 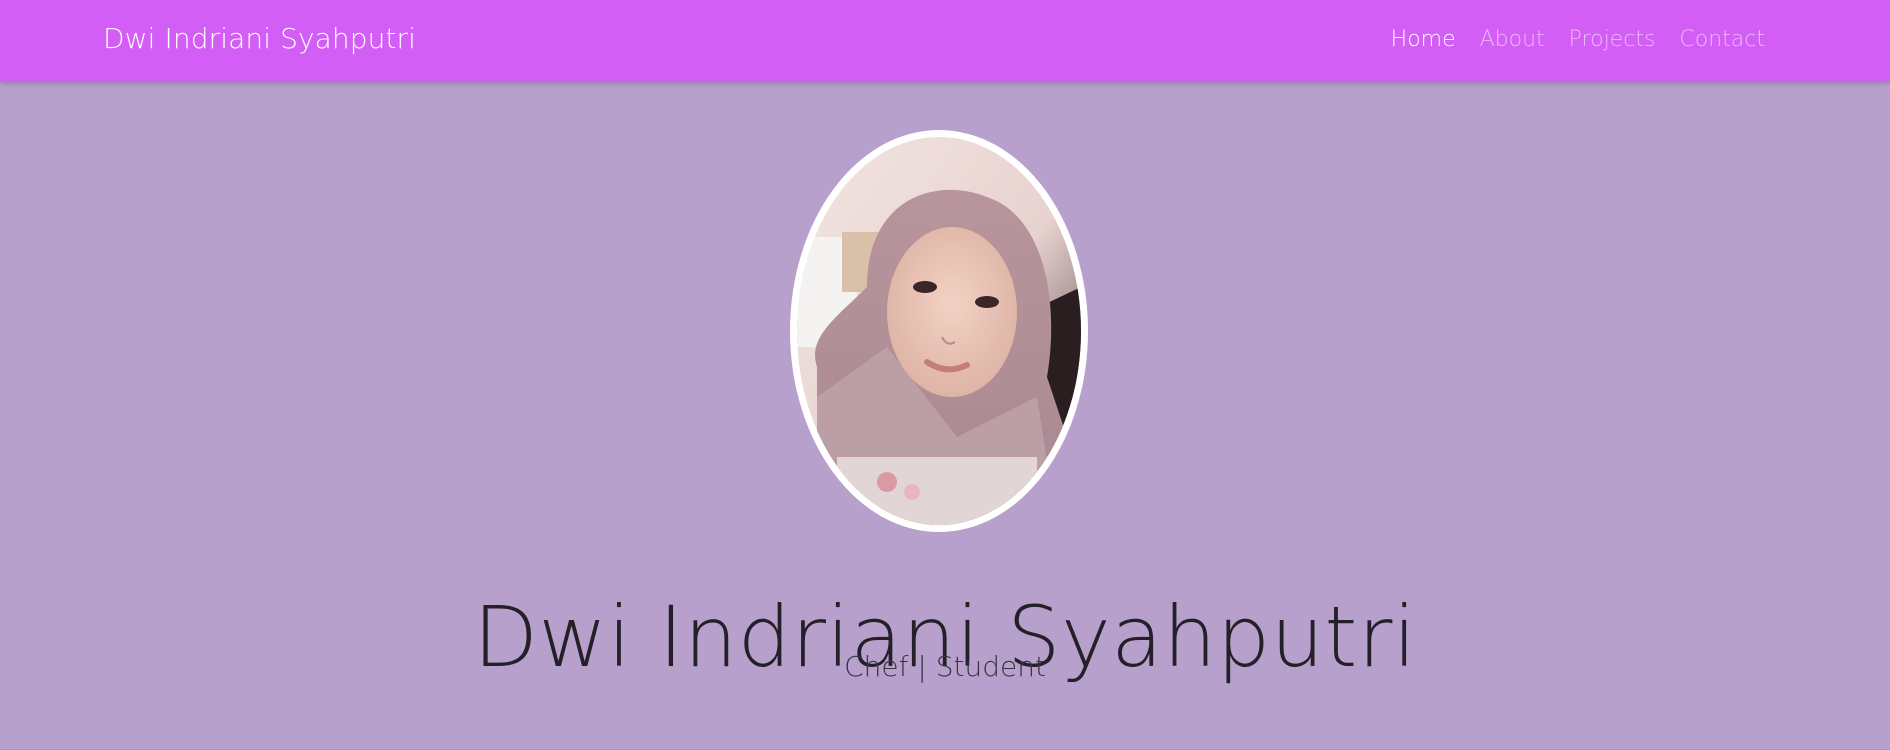 I want to click on nav-link-home: Home, so click(x=1423, y=39).